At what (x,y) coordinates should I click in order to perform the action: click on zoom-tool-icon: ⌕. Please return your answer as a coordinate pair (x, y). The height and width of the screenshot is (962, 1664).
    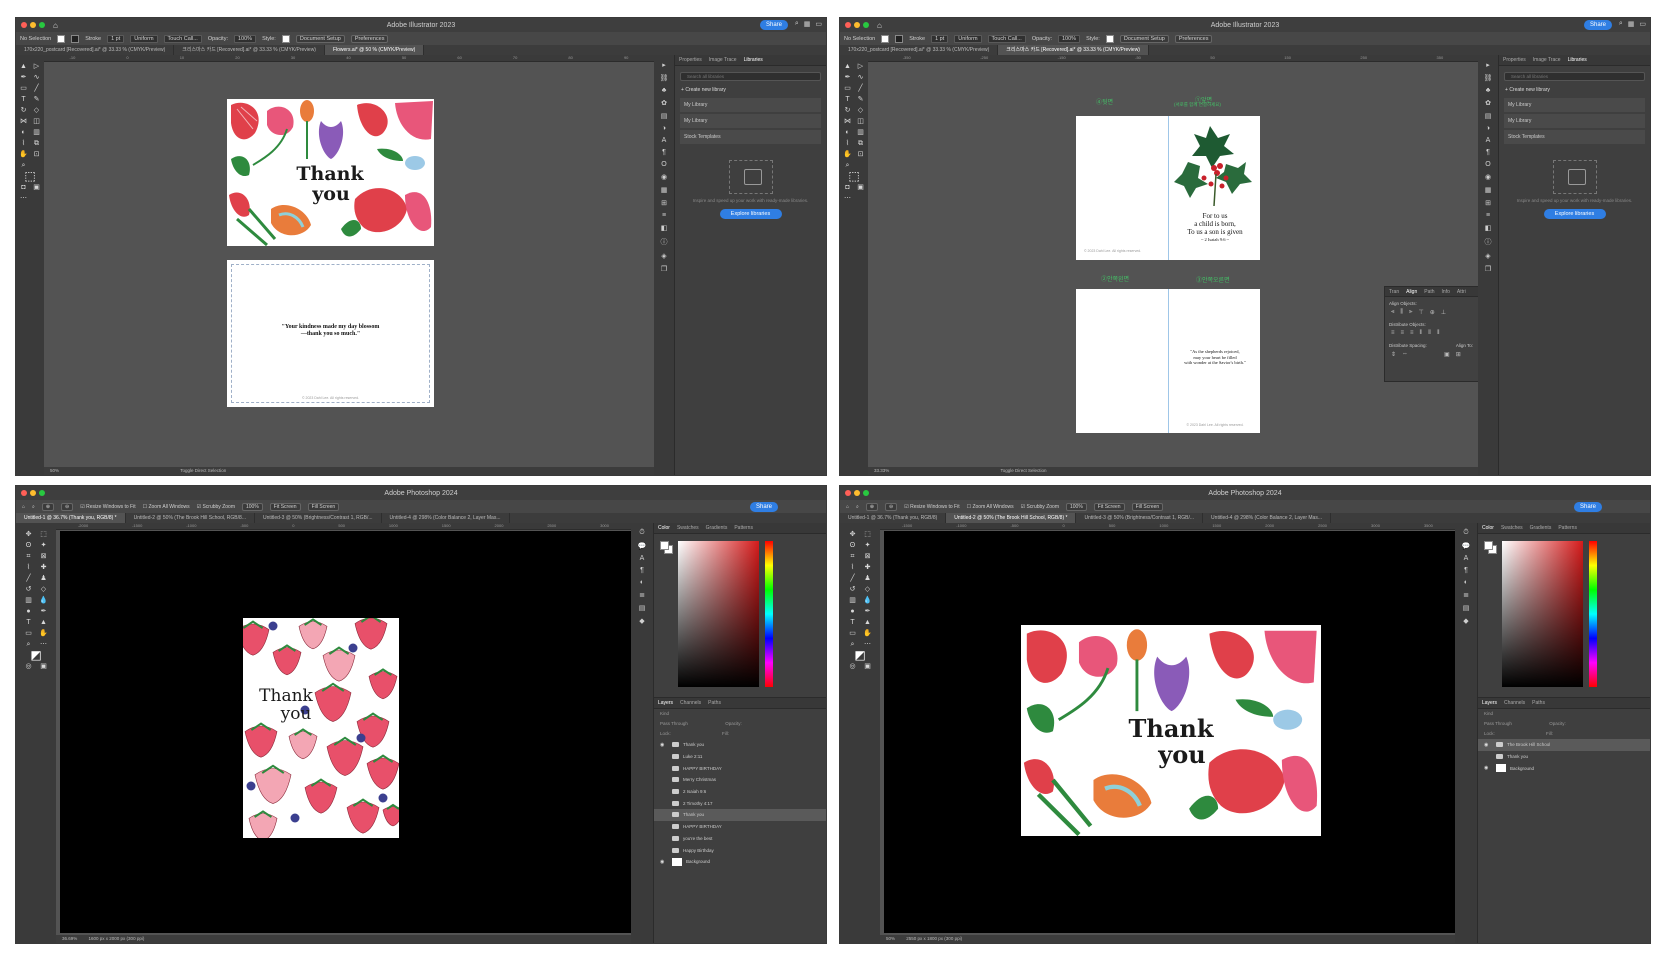
    Looking at the image, I should click on (857, 507).